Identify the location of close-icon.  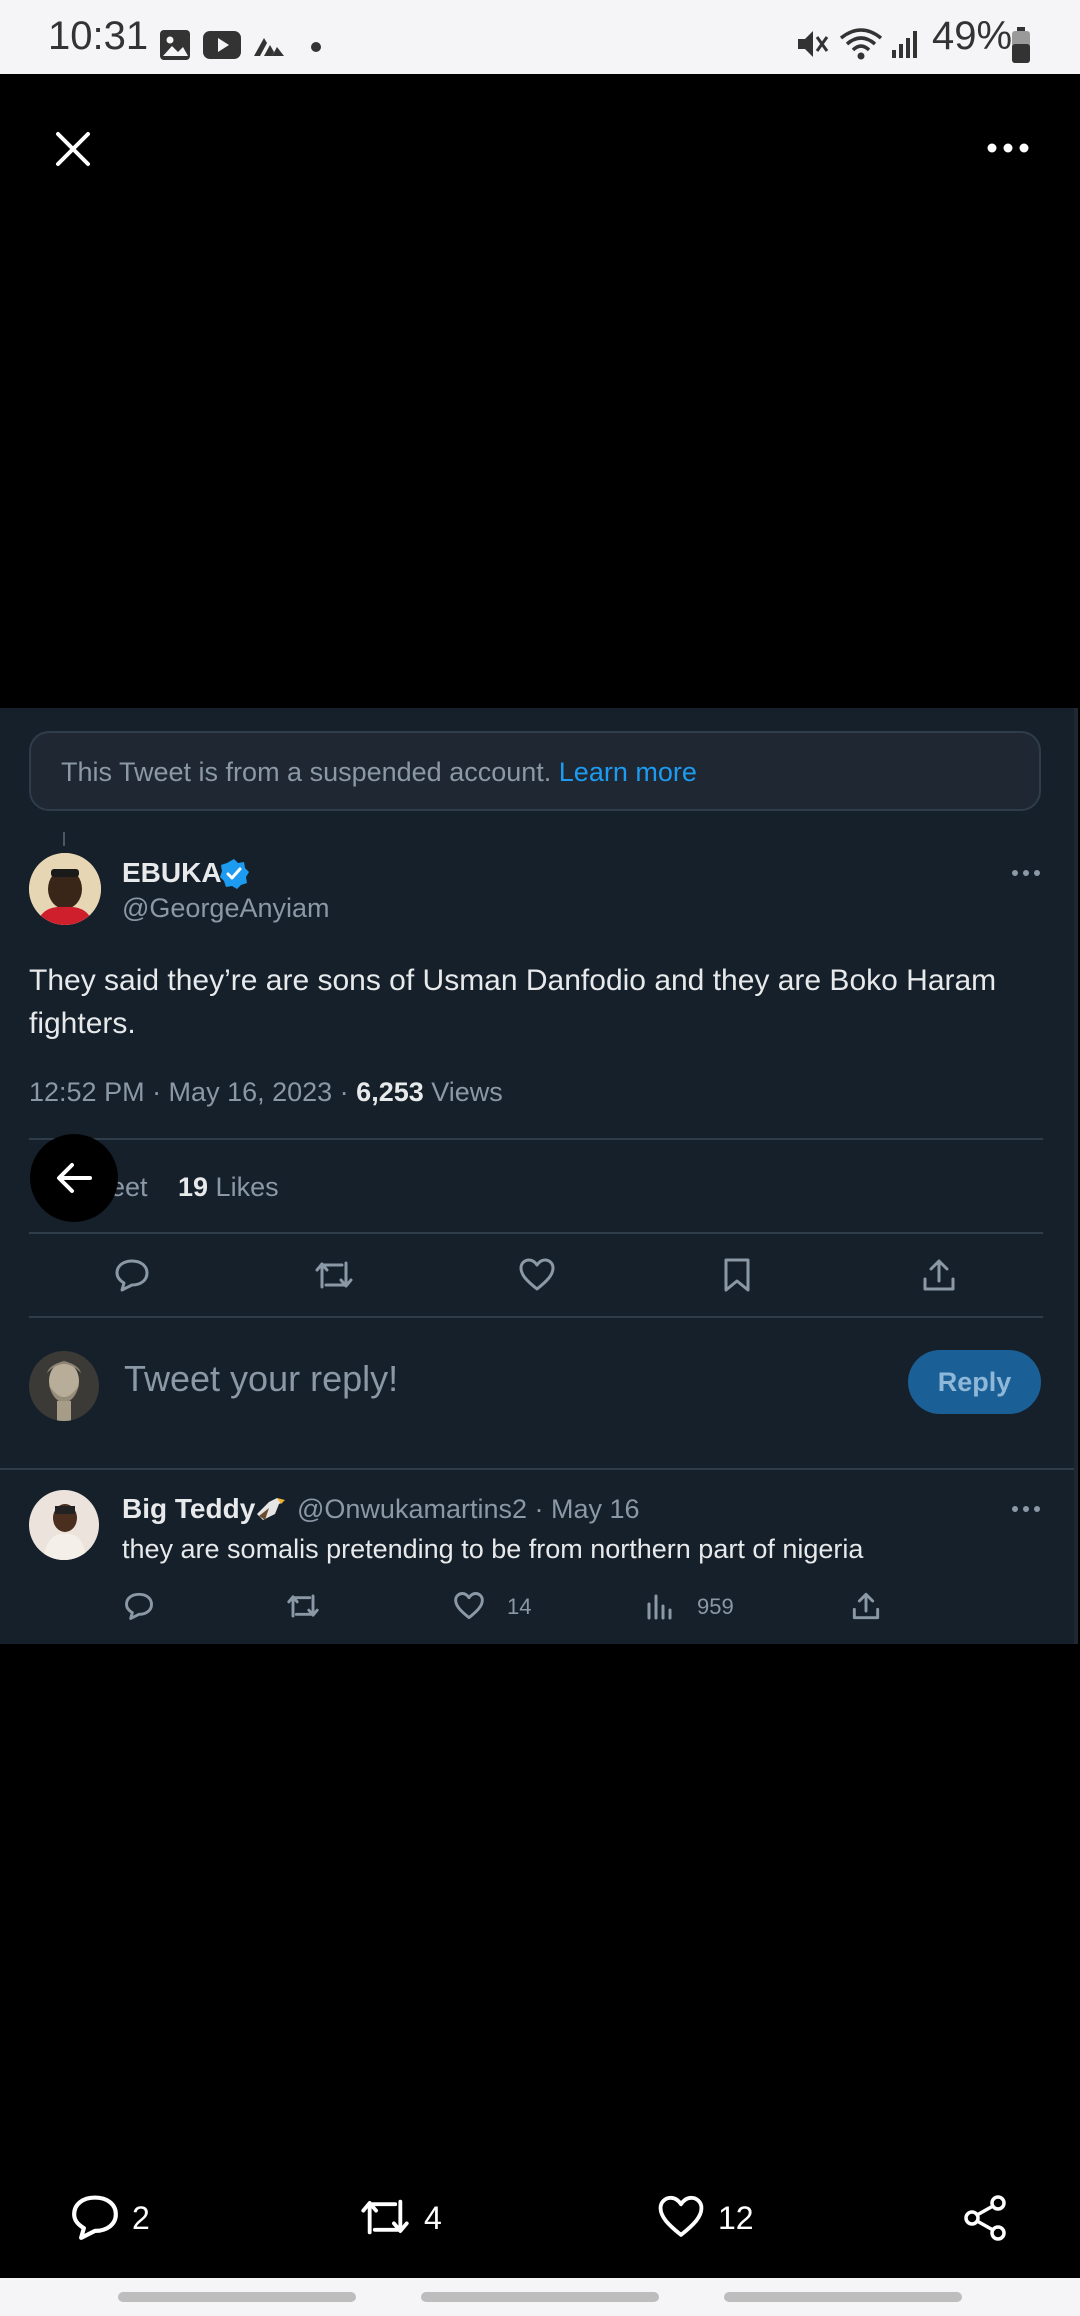
(73, 149).